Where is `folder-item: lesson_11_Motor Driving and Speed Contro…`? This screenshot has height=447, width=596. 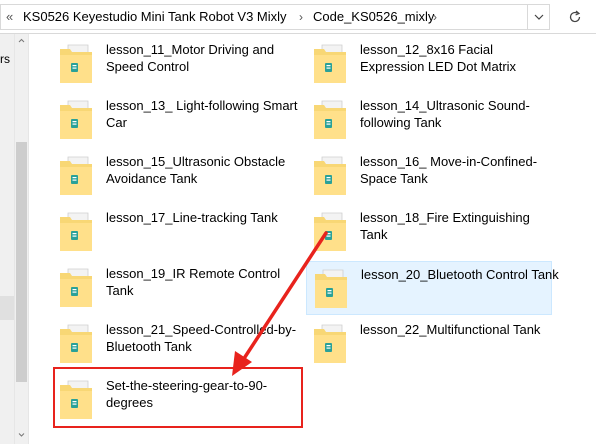
folder-item: lesson_11_Motor Driving and Speed Contro… is located at coordinates (177, 64).